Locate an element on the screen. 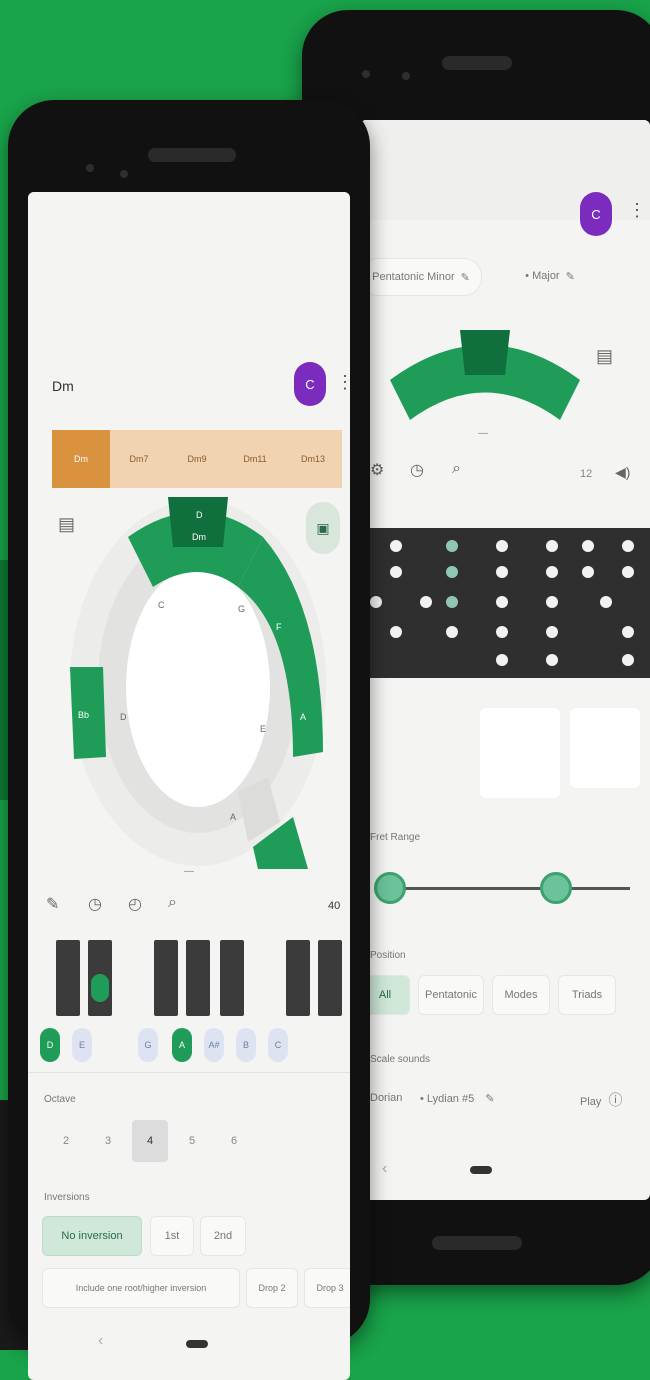  tab-dm11: Dm11 is located at coordinates (255, 459).